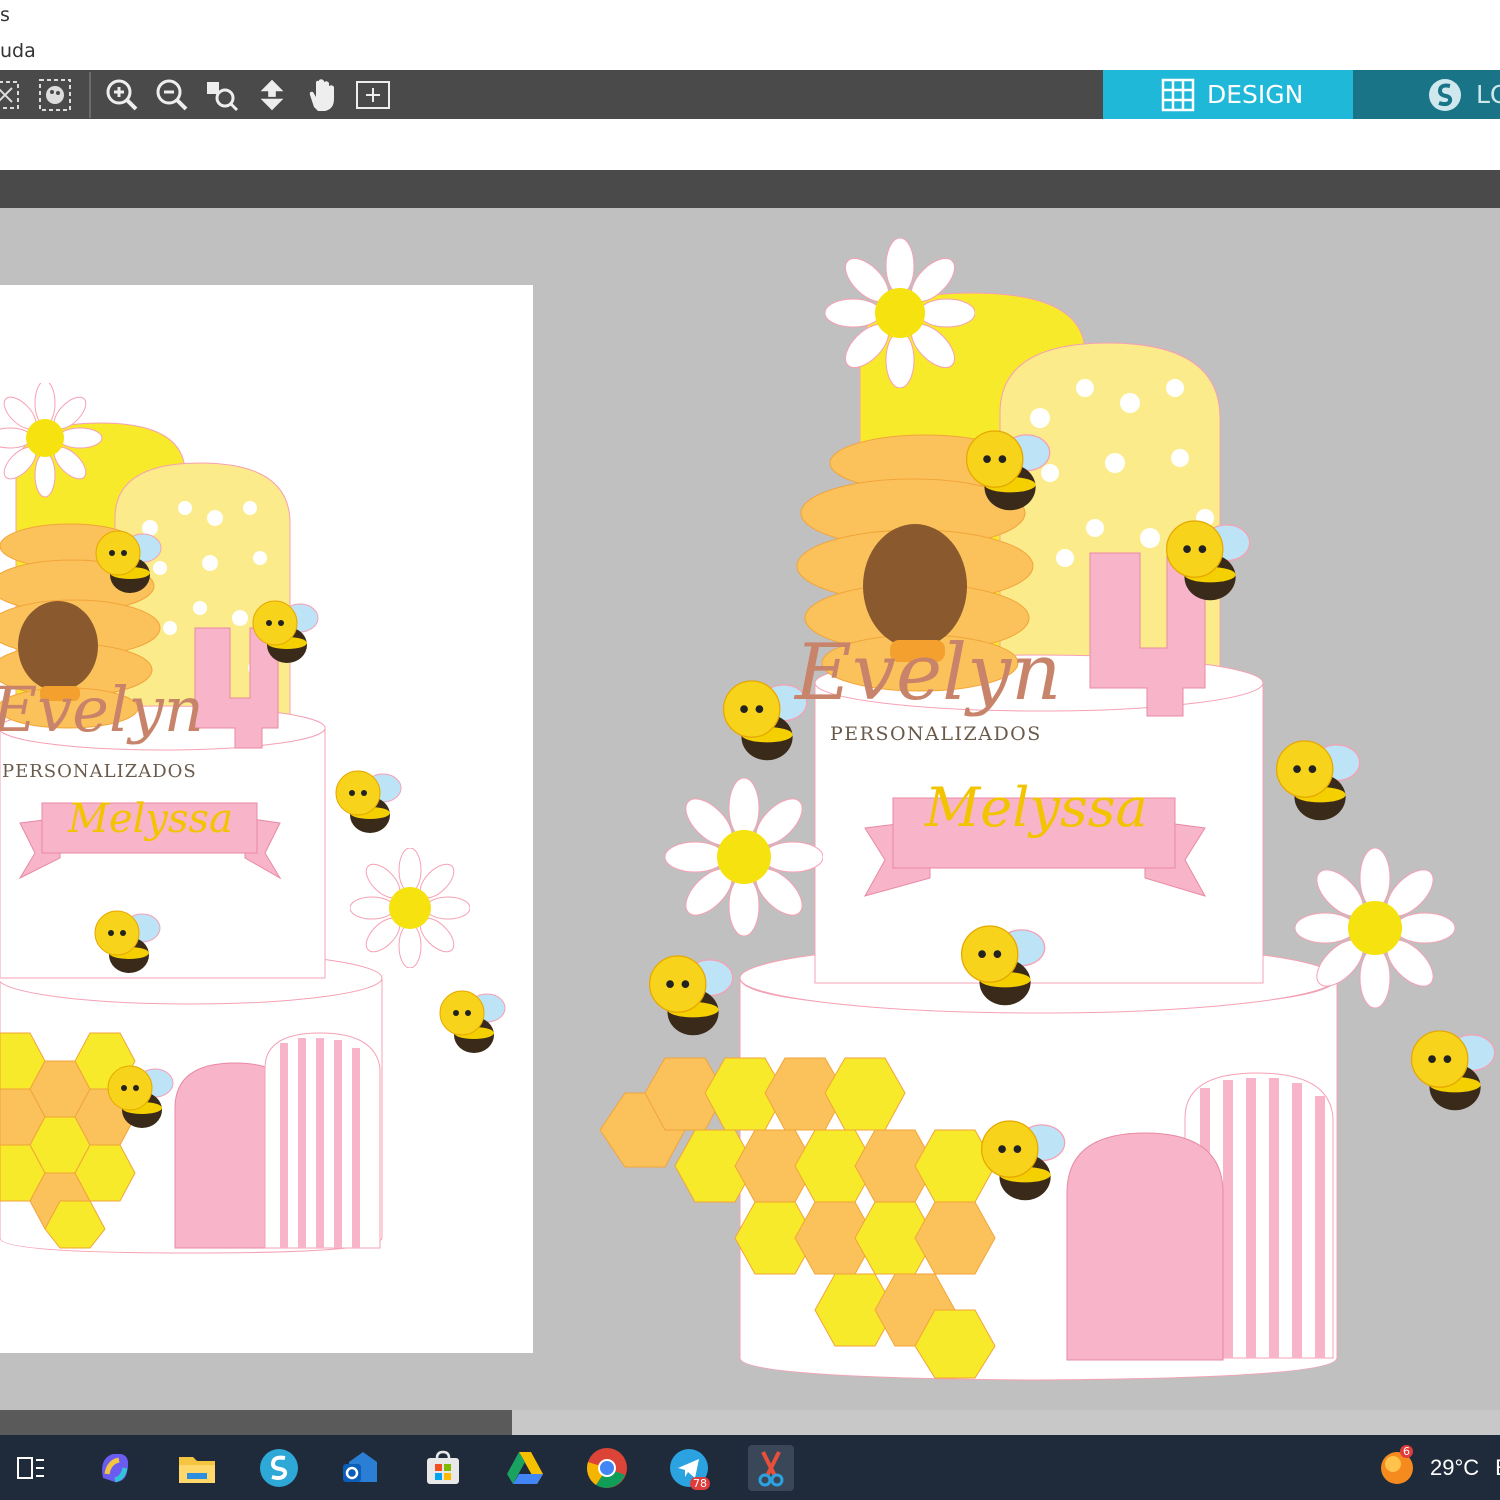 The height and width of the screenshot is (1500, 1500). What do you see at coordinates (373, 95) in the screenshot?
I see `grid-view-icon` at bounding box center [373, 95].